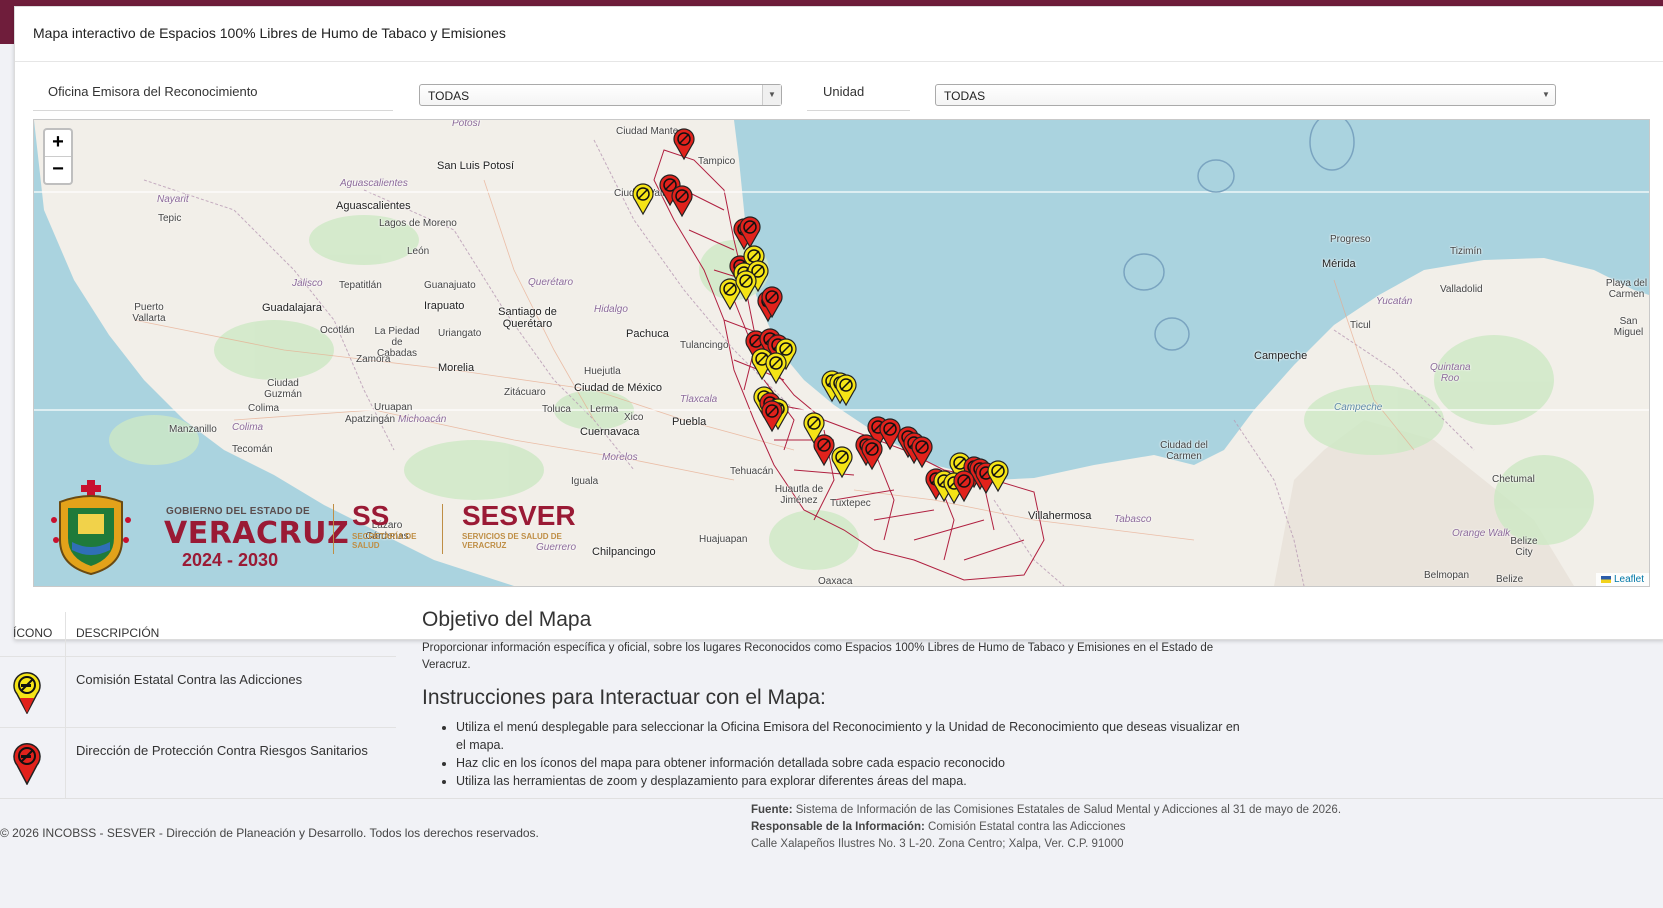 Image resolution: width=1663 pixels, height=908 pixels. I want to click on leaflet-link: Leaflet, so click(1629, 579).